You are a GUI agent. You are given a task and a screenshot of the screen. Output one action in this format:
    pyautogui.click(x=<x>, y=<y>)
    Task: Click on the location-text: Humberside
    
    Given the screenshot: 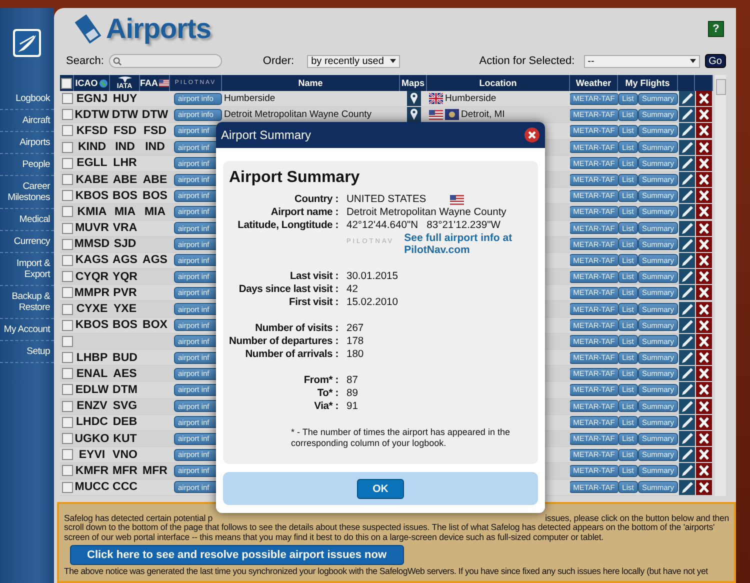 What is the action you would take?
    pyautogui.click(x=470, y=98)
    